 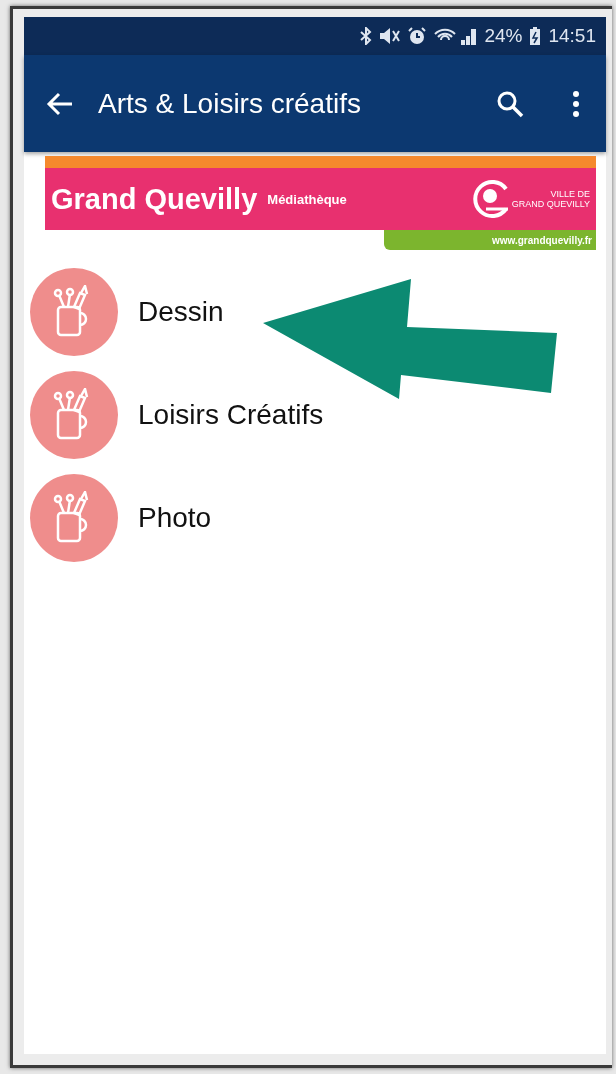 I want to click on category-item: Loisirs Créatifs, so click(x=231, y=414).